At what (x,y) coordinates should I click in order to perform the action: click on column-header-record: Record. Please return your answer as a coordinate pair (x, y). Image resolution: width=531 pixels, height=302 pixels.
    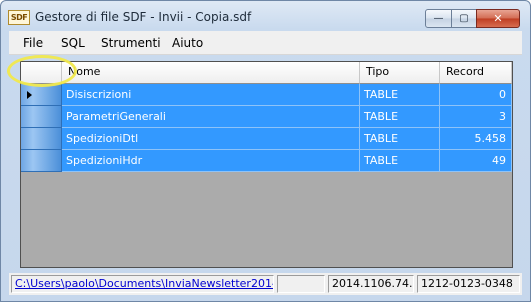
    Looking at the image, I should click on (476, 73).